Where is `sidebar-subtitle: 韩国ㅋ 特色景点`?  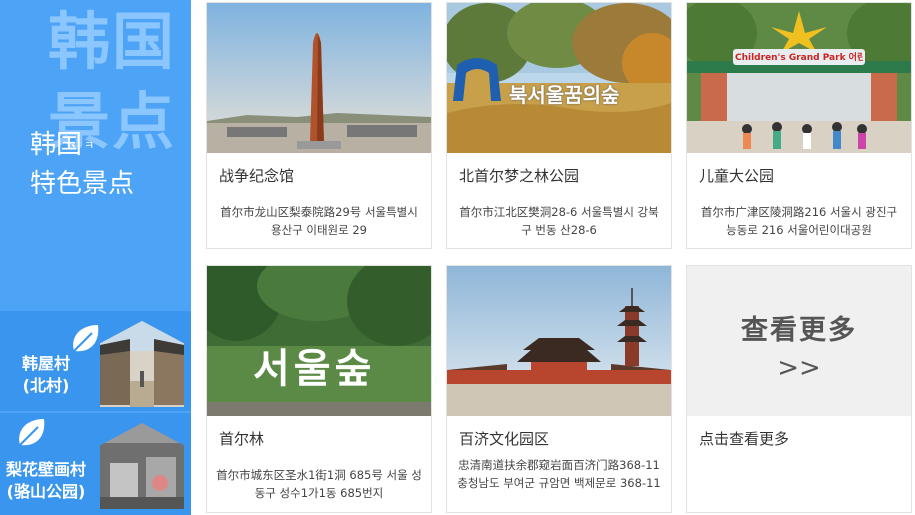
sidebar-subtitle: 韩国ㅋ 特色景点 is located at coordinates (82, 164).